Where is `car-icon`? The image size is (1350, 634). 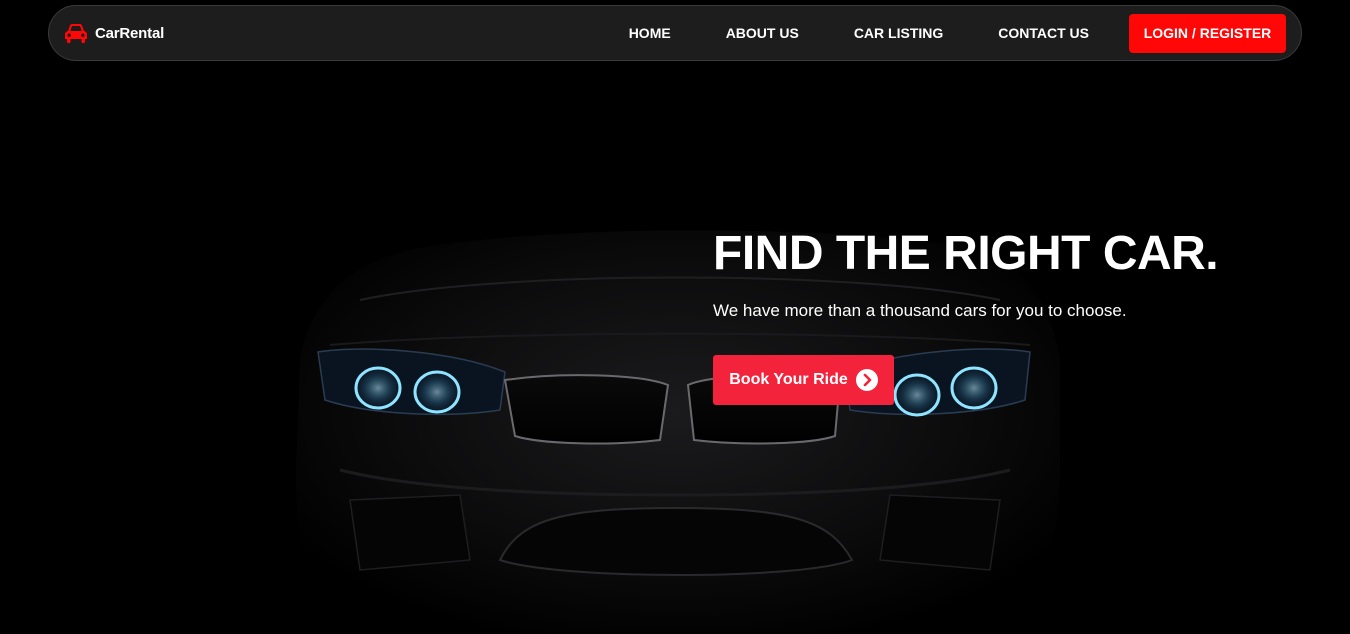
car-icon is located at coordinates (76, 33).